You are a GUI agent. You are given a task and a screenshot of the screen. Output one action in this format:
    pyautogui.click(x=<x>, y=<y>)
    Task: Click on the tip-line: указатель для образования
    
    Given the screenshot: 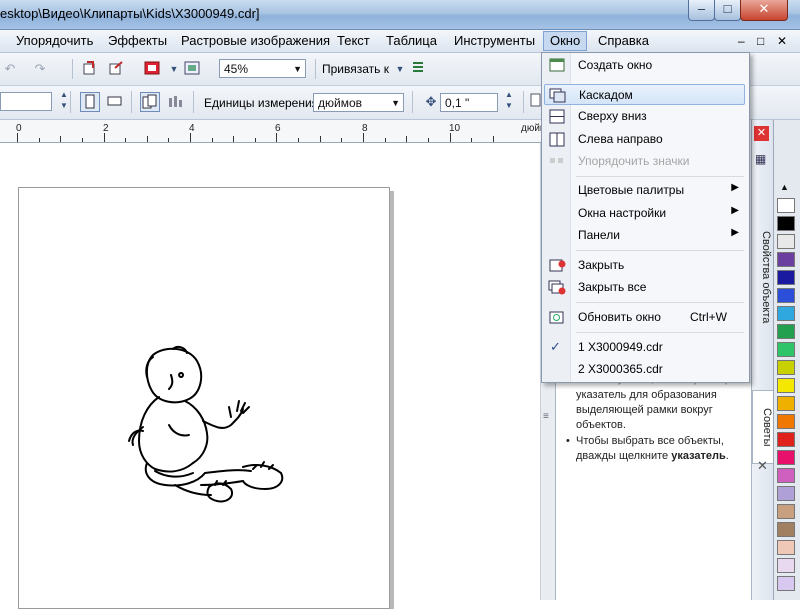 What is the action you would take?
    pyautogui.click(x=646, y=395)
    